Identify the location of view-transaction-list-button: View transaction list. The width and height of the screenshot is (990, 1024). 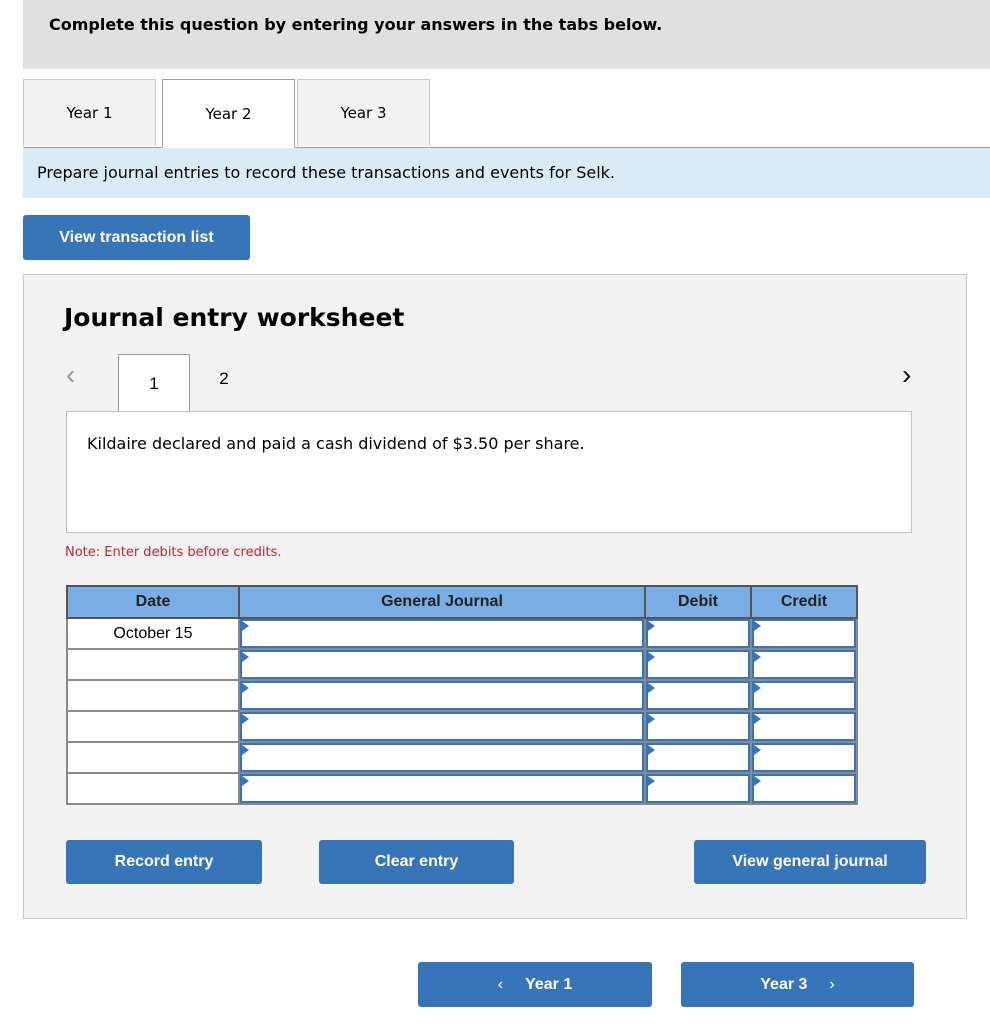
(136, 237).